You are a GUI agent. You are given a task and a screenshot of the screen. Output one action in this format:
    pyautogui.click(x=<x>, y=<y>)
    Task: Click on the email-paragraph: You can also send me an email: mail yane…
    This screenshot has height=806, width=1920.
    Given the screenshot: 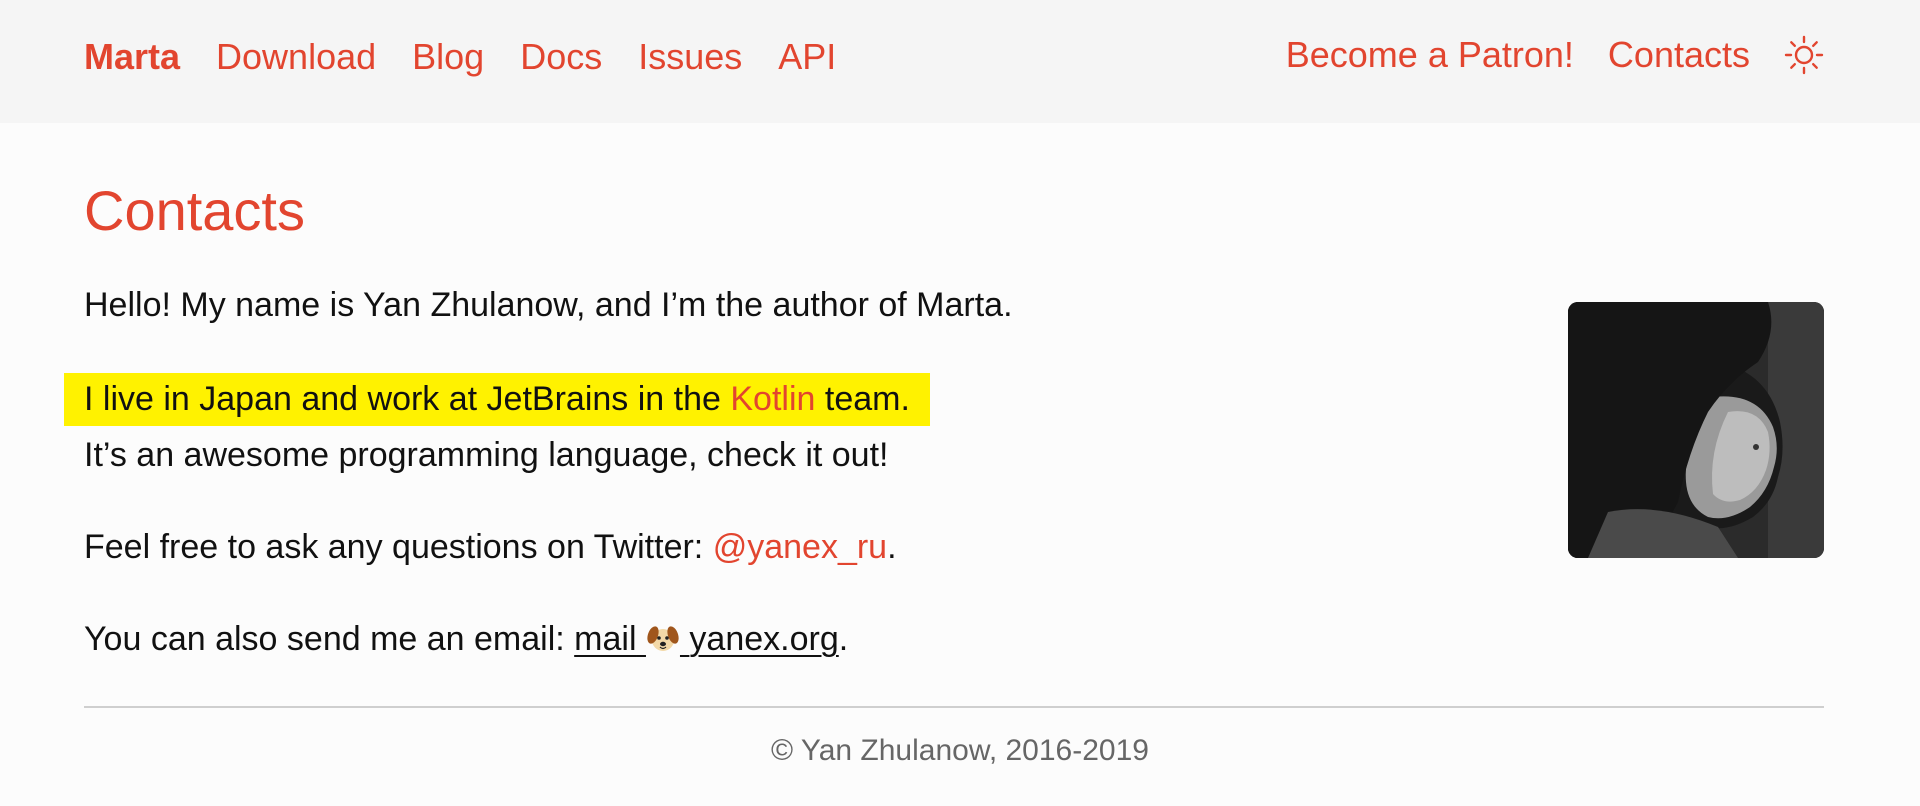 What is the action you would take?
    pyautogui.click(x=466, y=639)
    